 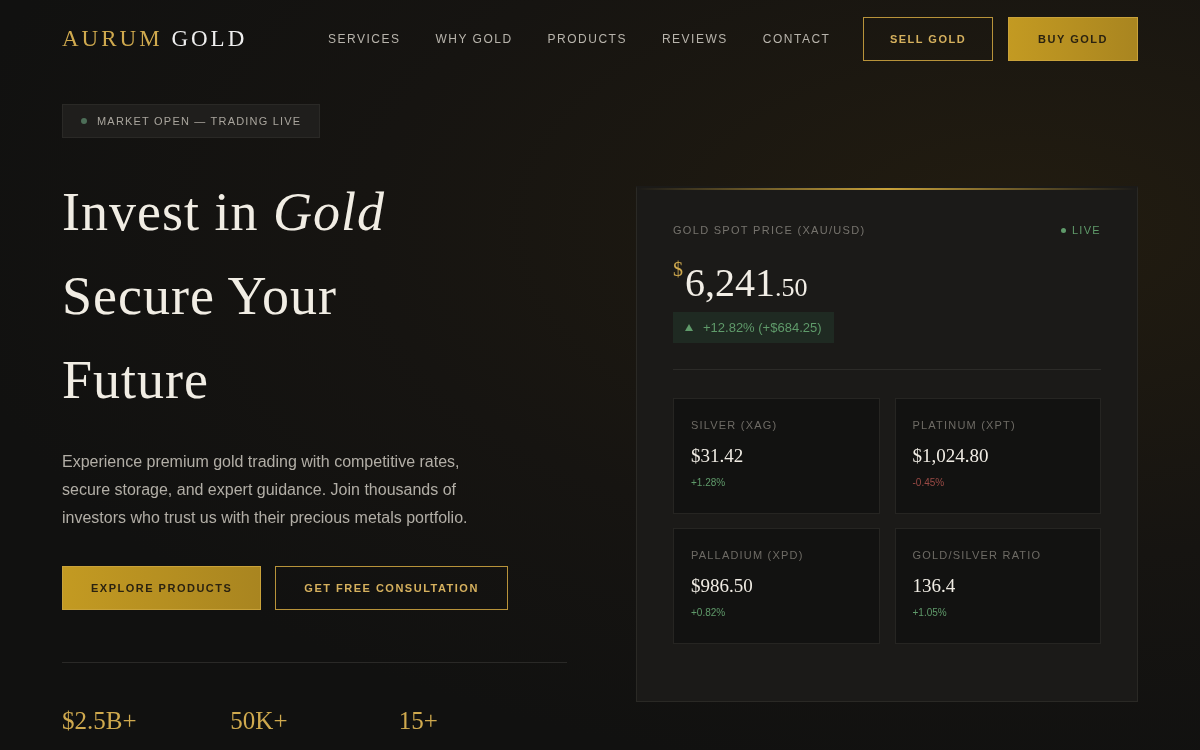 What do you see at coordinates (708, 612) in the screenshot?
I see `metal-change: +0.82%` at bounding box center [708, 612].